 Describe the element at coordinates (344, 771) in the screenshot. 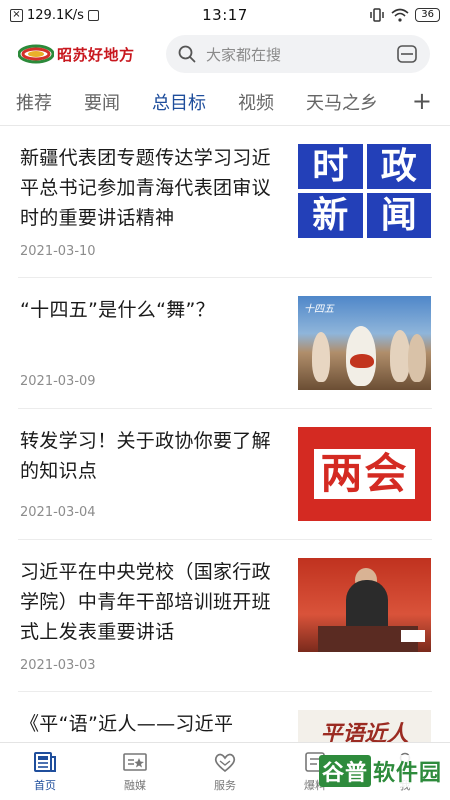

I see `watermark-part-a: 谷普` at that location.